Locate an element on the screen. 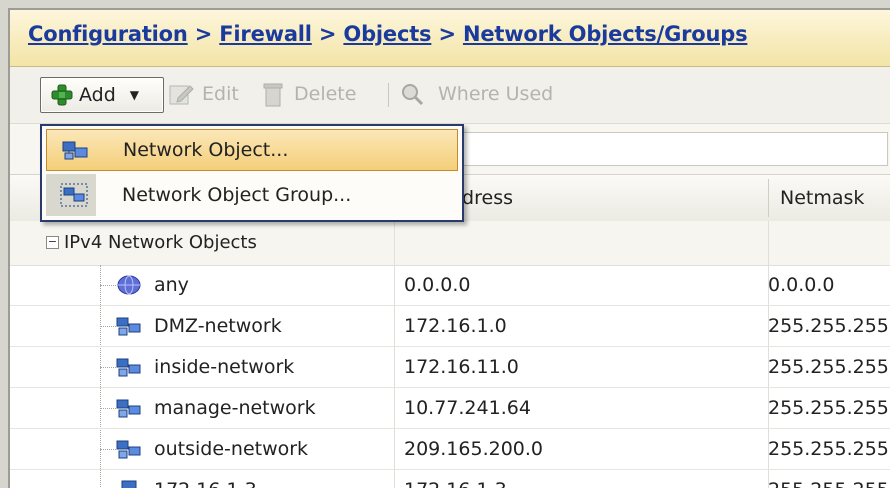 This screenshot has height=488, width=890. toolbar-divider is located at coordinates (388, 95).